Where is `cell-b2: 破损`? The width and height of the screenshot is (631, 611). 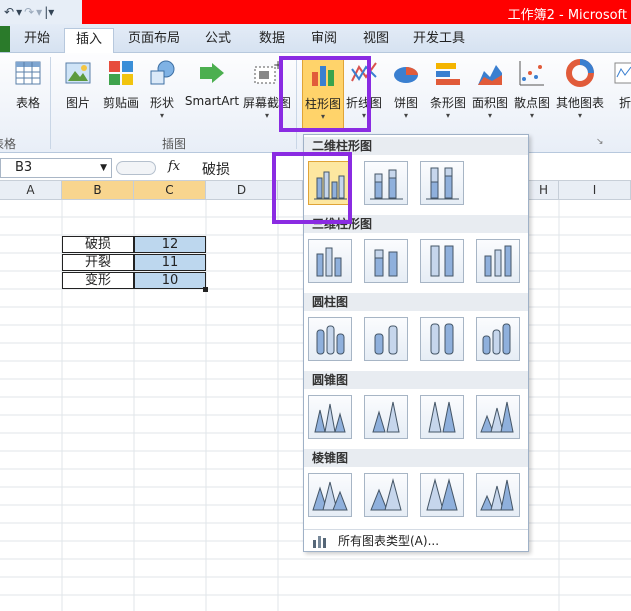
cell-b2: 破损 is located at coordinates (98, 244).